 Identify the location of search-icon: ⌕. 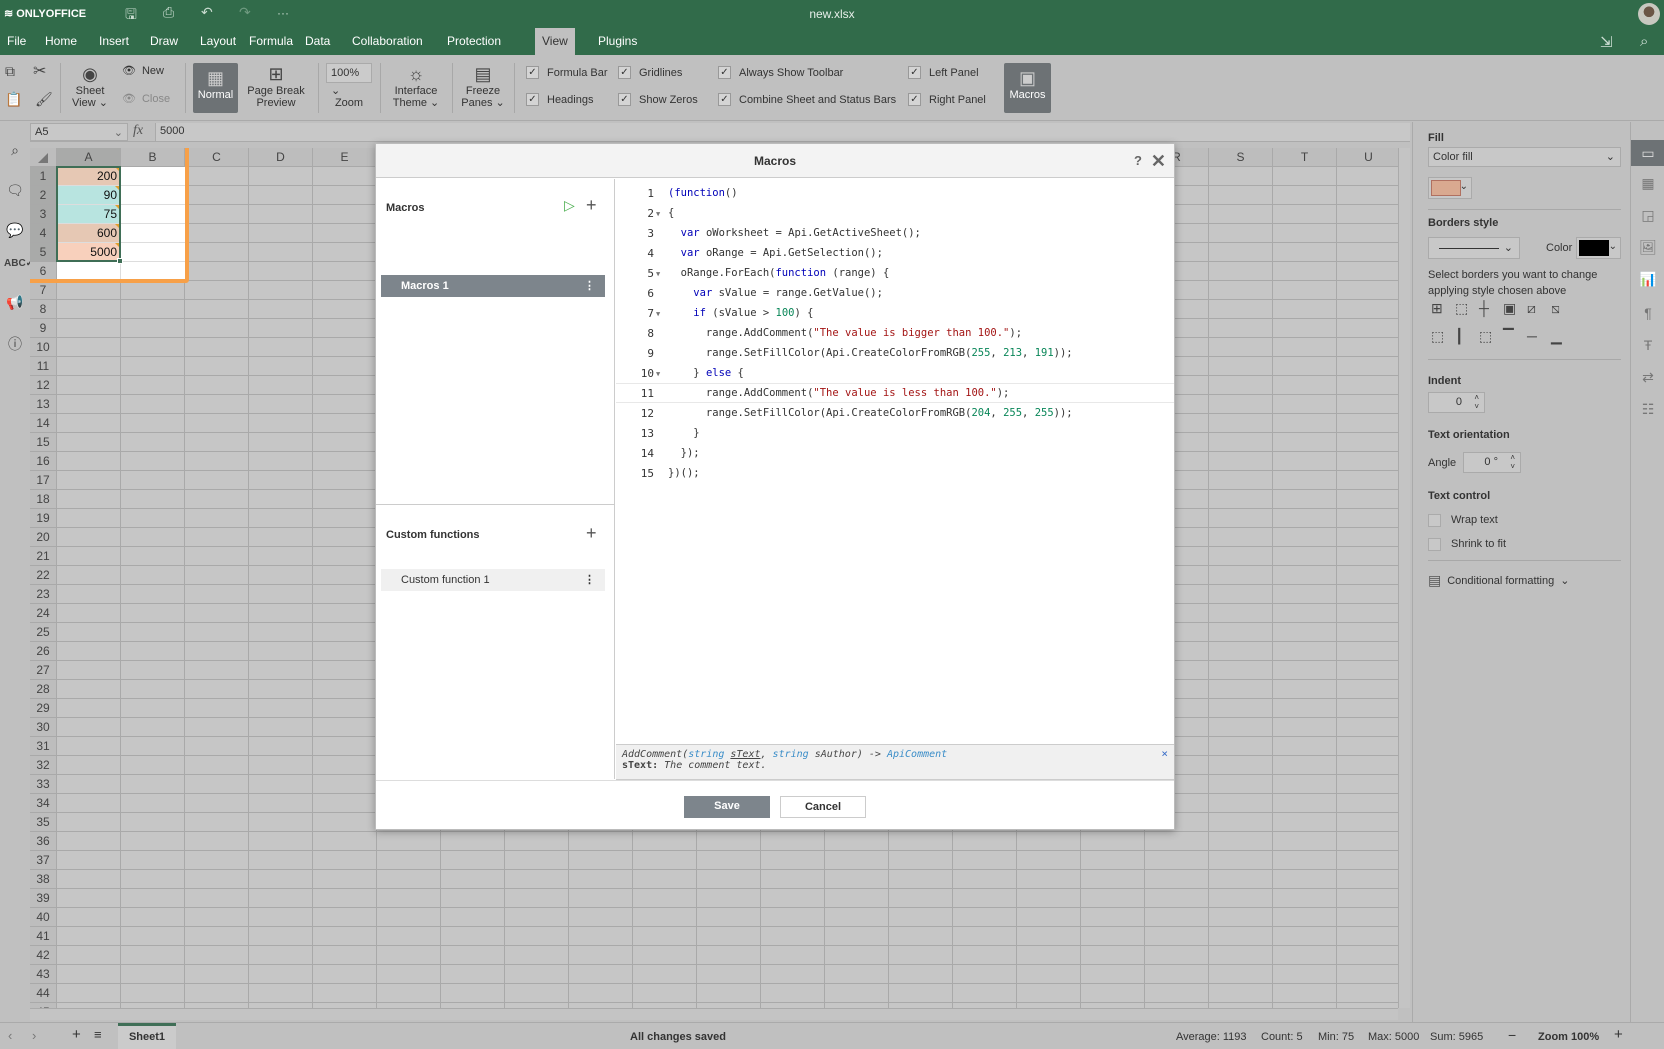
(1644, 41).